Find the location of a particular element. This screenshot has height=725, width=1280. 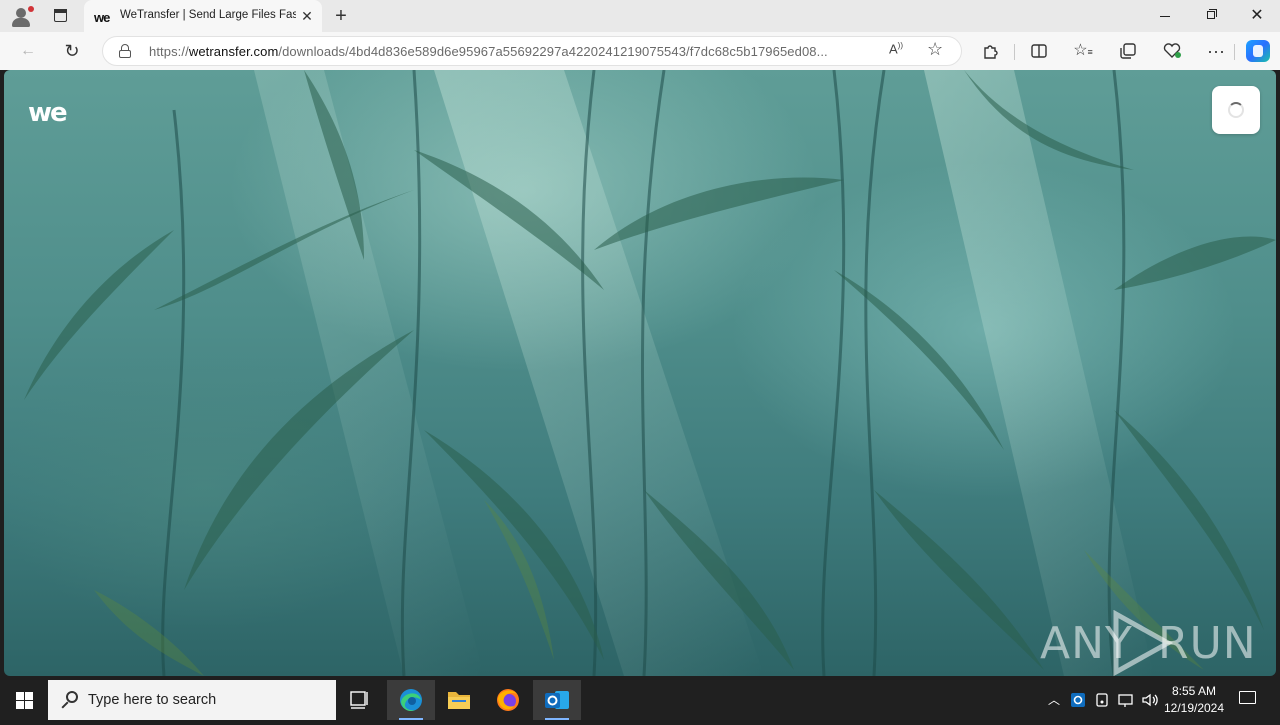

tab-title: WeTransfer | Send Large Files Fast is located at coordinates (208, 15).